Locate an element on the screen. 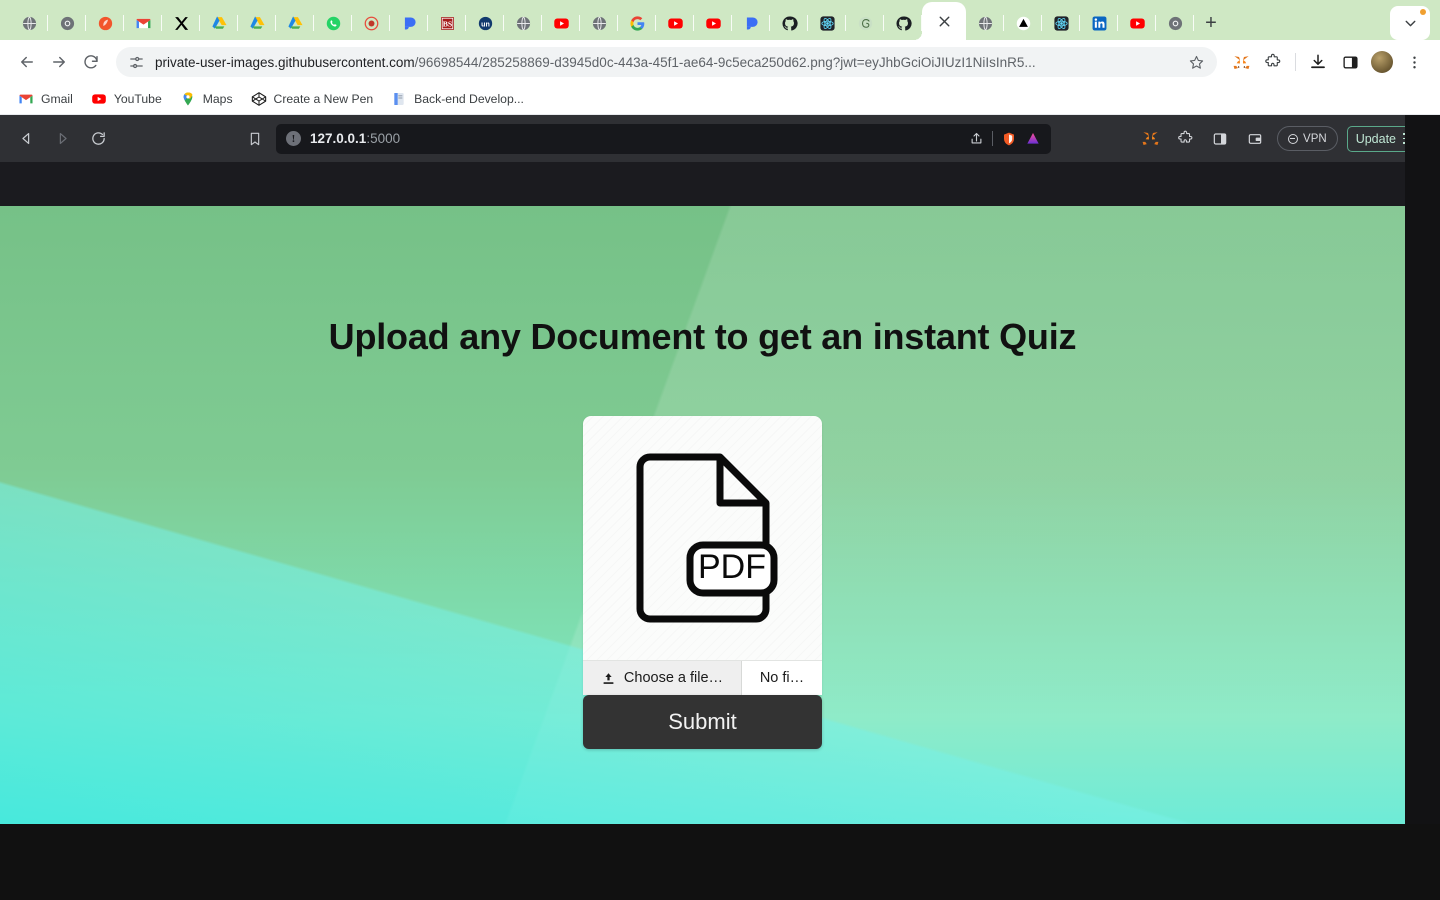 This screenshot has height=900, width=1440. svg-text: BS is located at coordinates (447, 23).